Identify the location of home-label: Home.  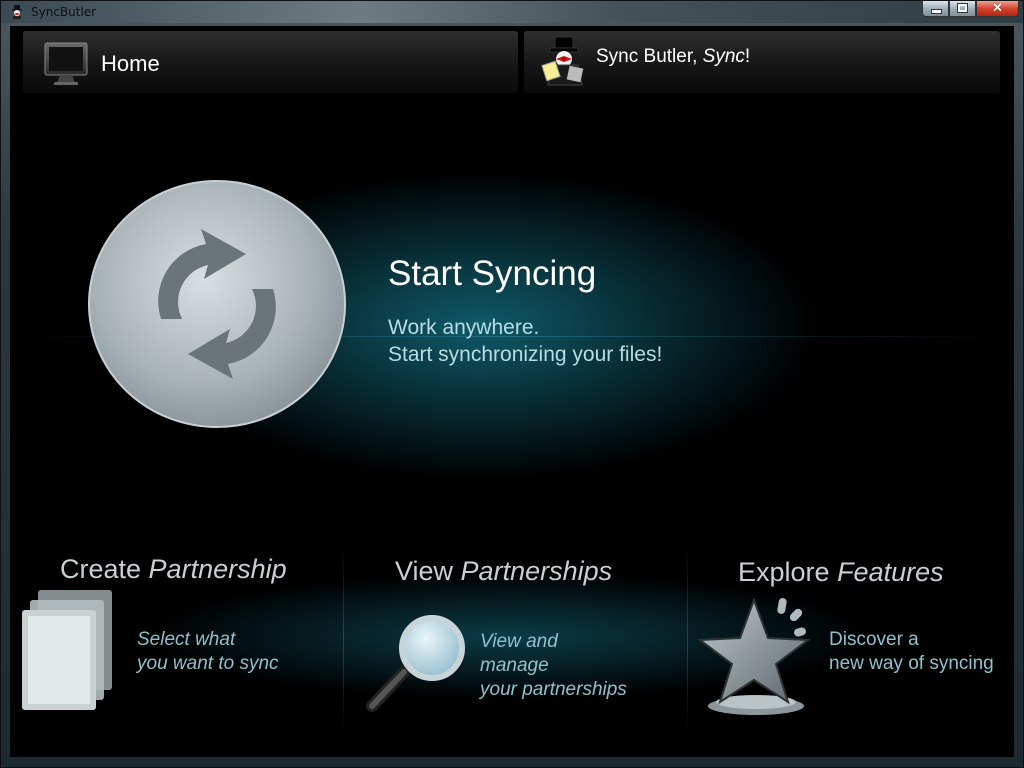
(130, 63).